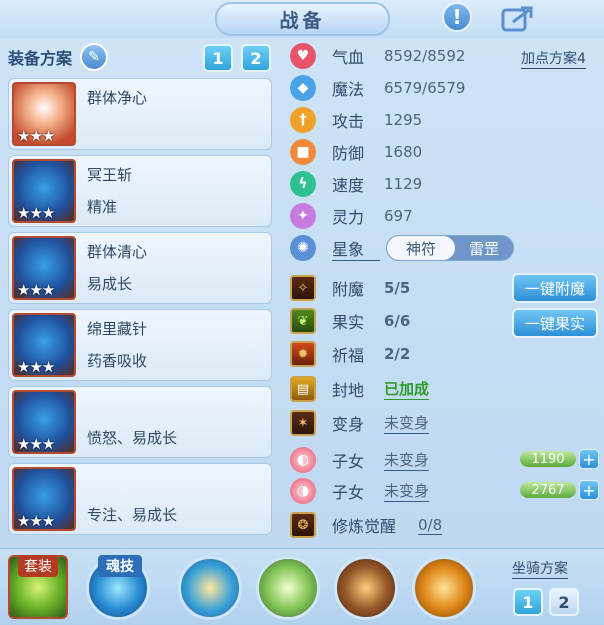  What do you see at coordinates (528, 602) in the screenshot?
I see `mount-plan-1-button: 1` at bounding box center [528, 602].